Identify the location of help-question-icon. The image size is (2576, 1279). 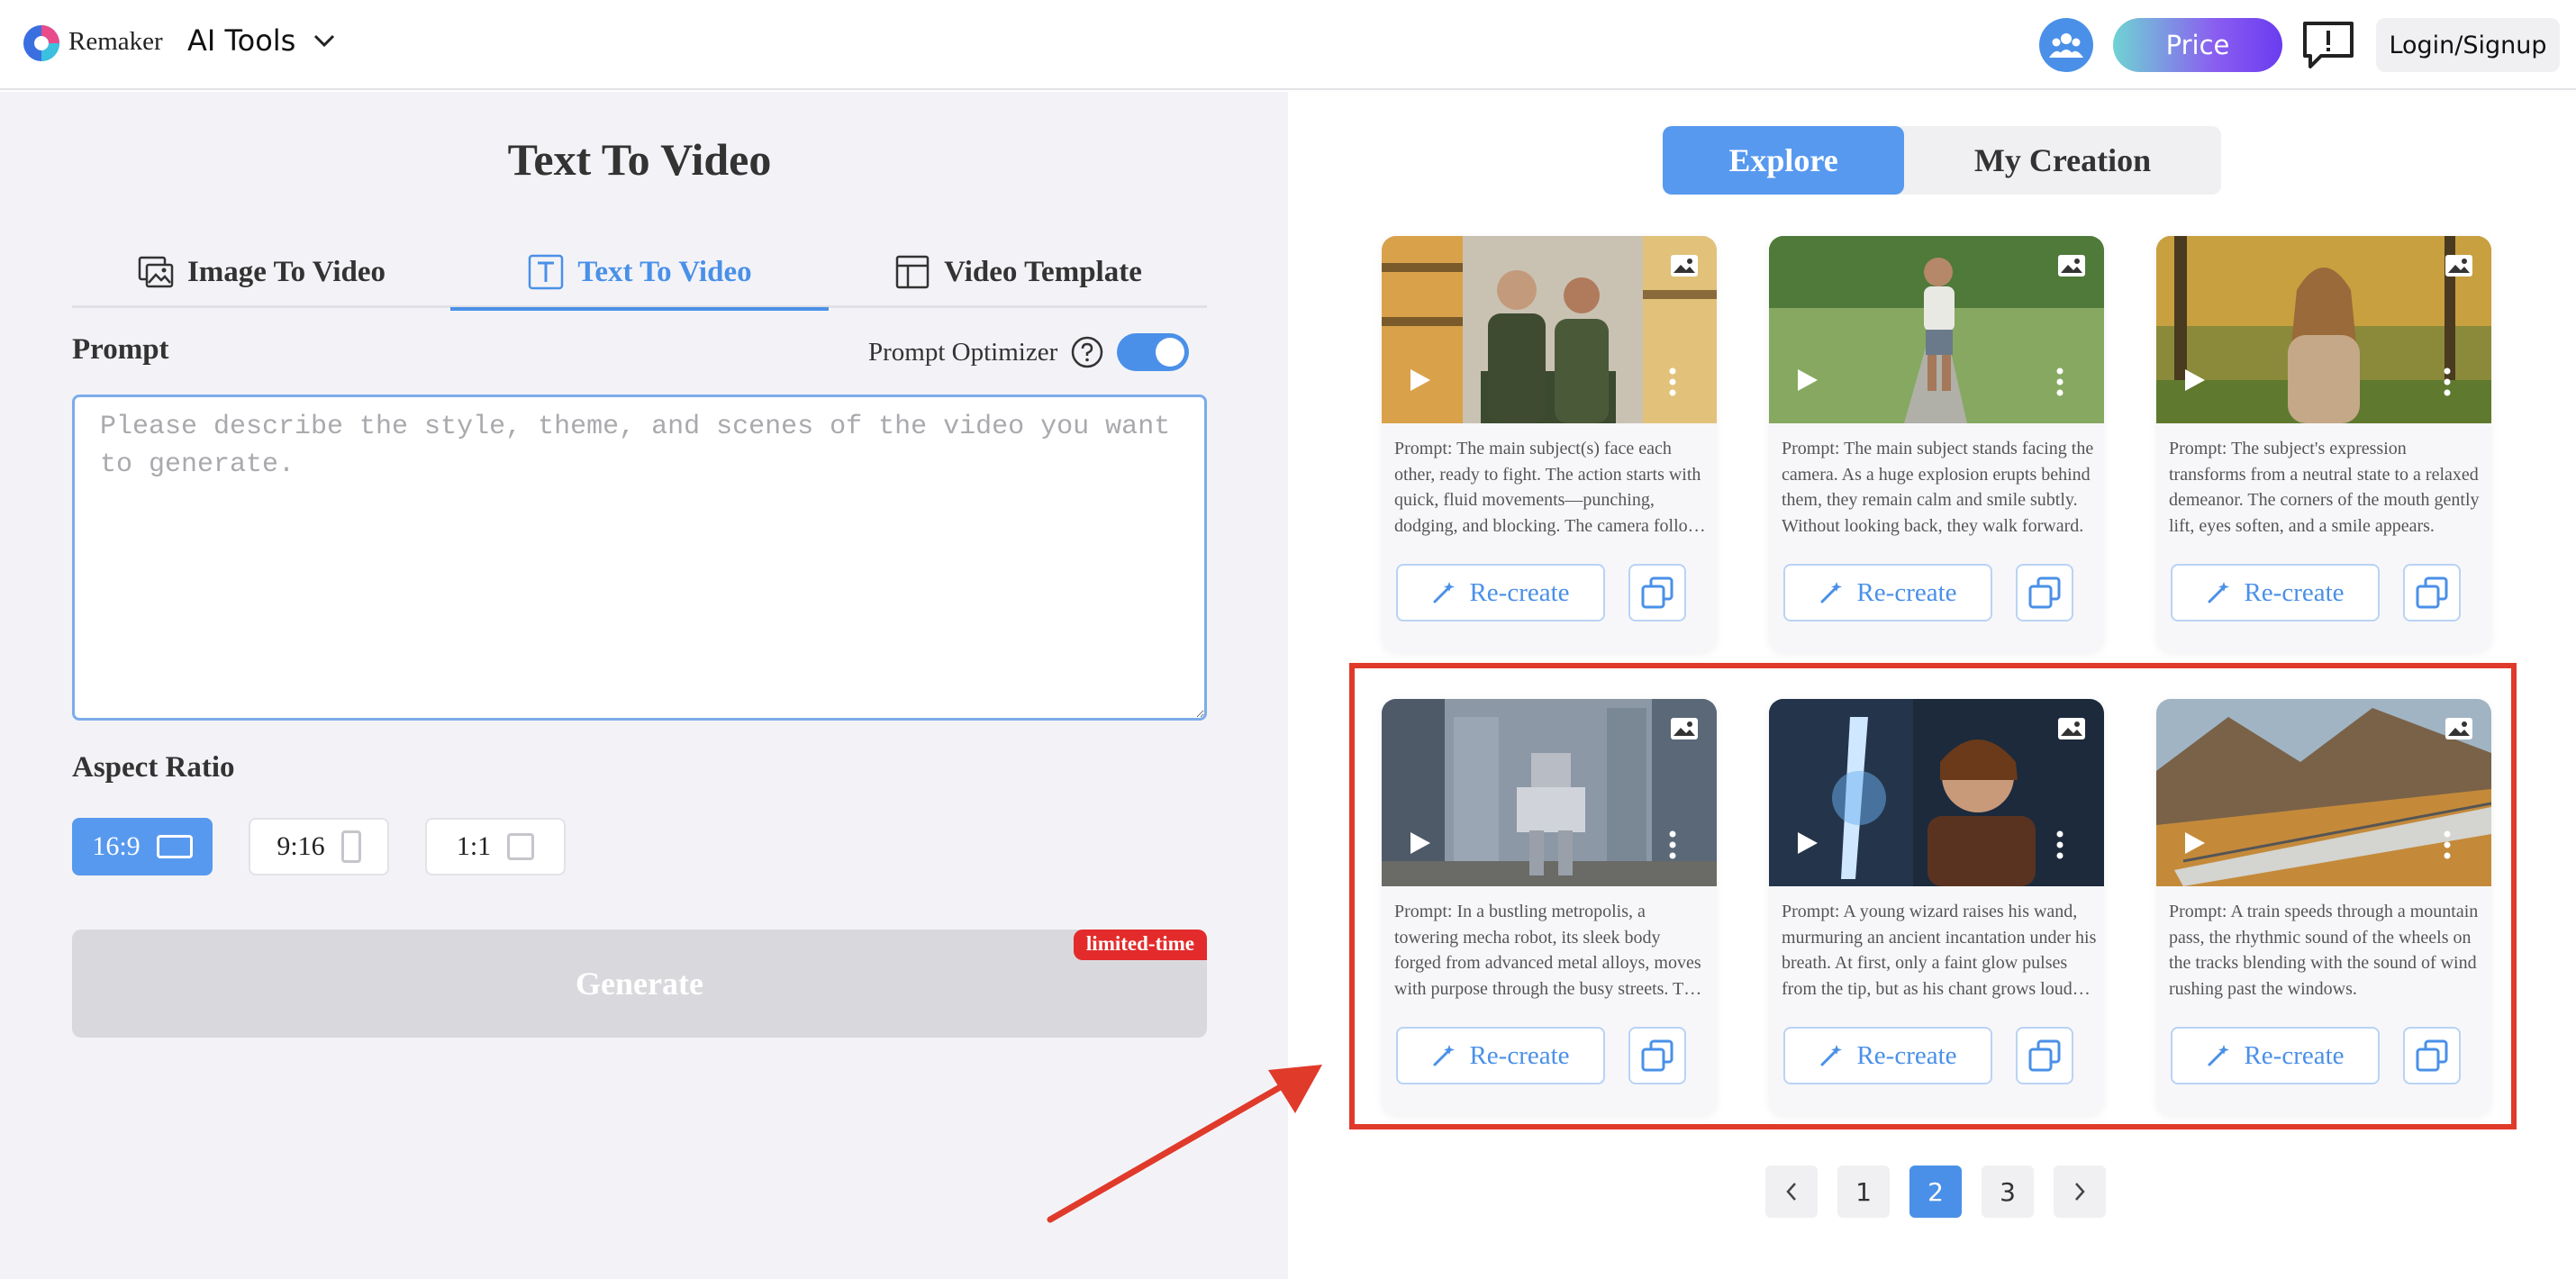
(1087, 352).